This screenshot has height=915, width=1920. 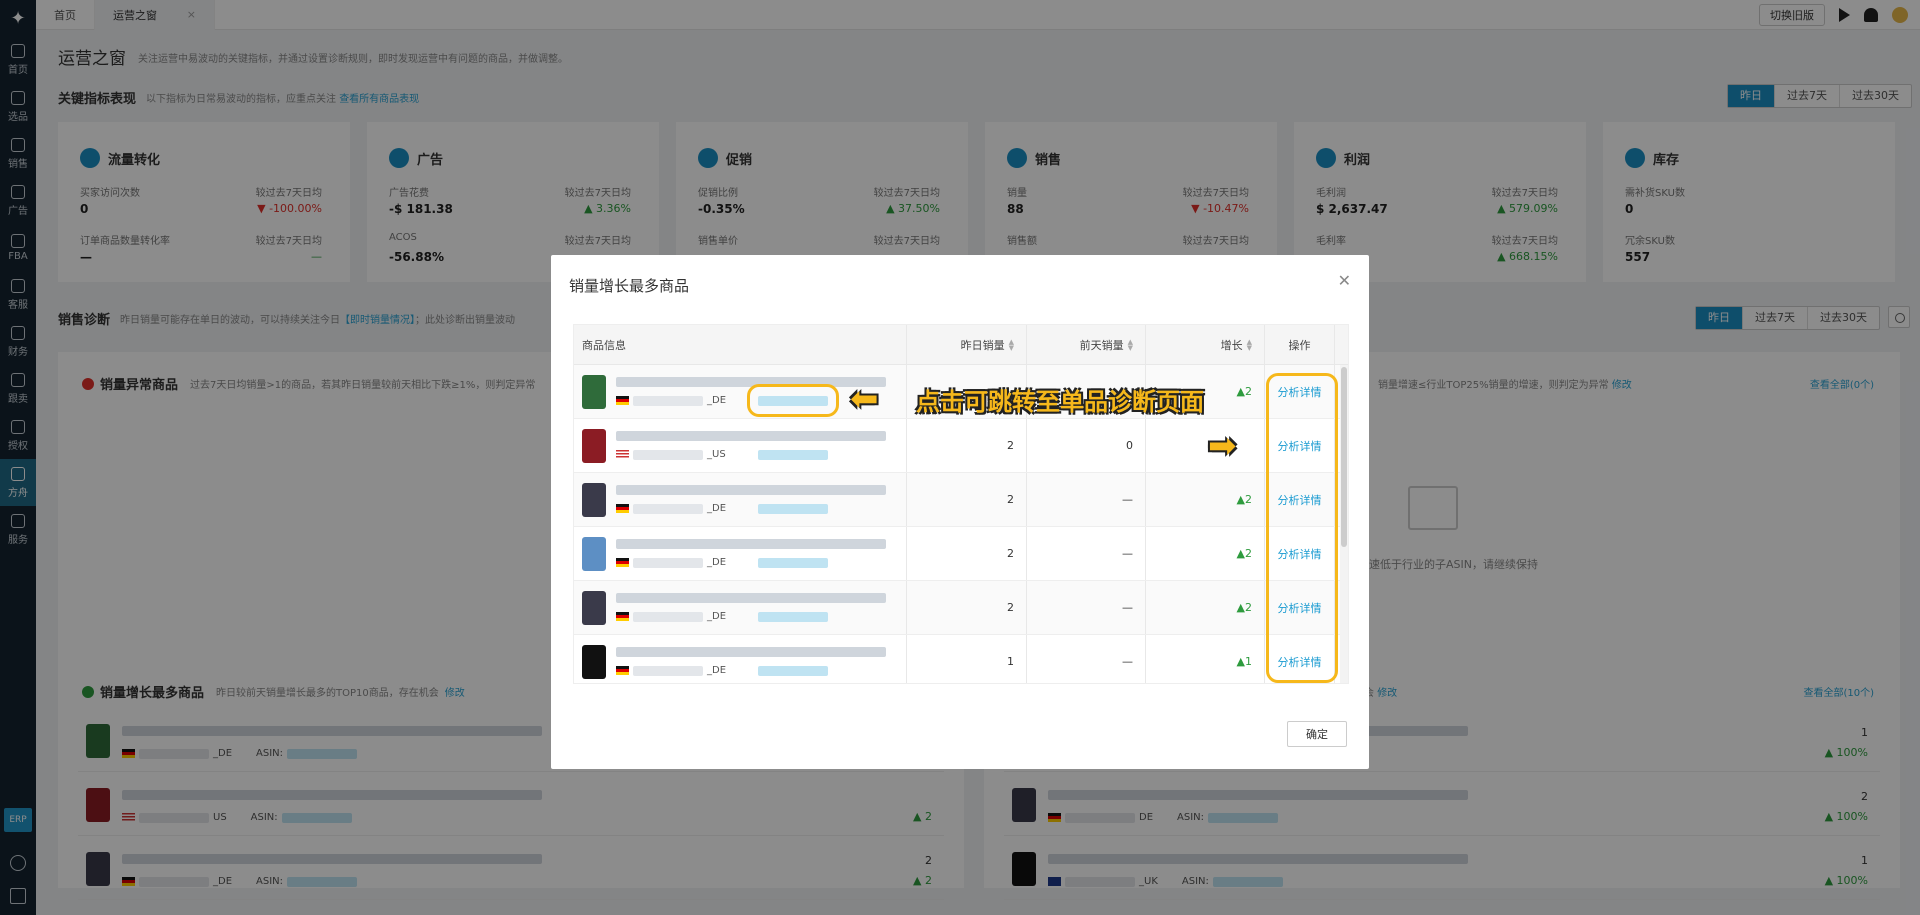 What do you see at coordinates (734, 445) in the screenshot?
I see `product-info: _US` at bounding box center [734, 445].